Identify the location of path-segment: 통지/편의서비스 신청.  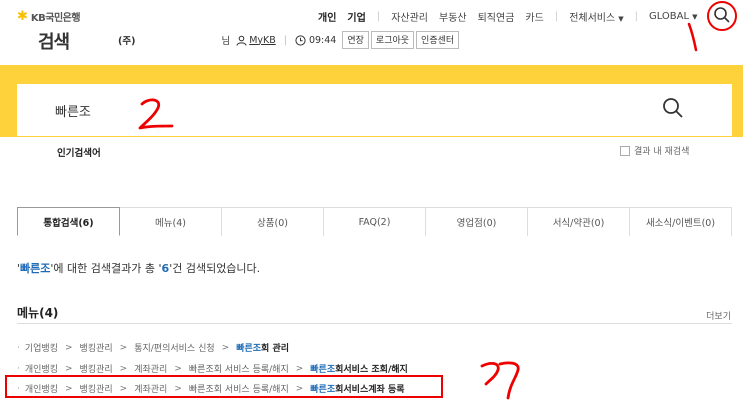
(174, 349).